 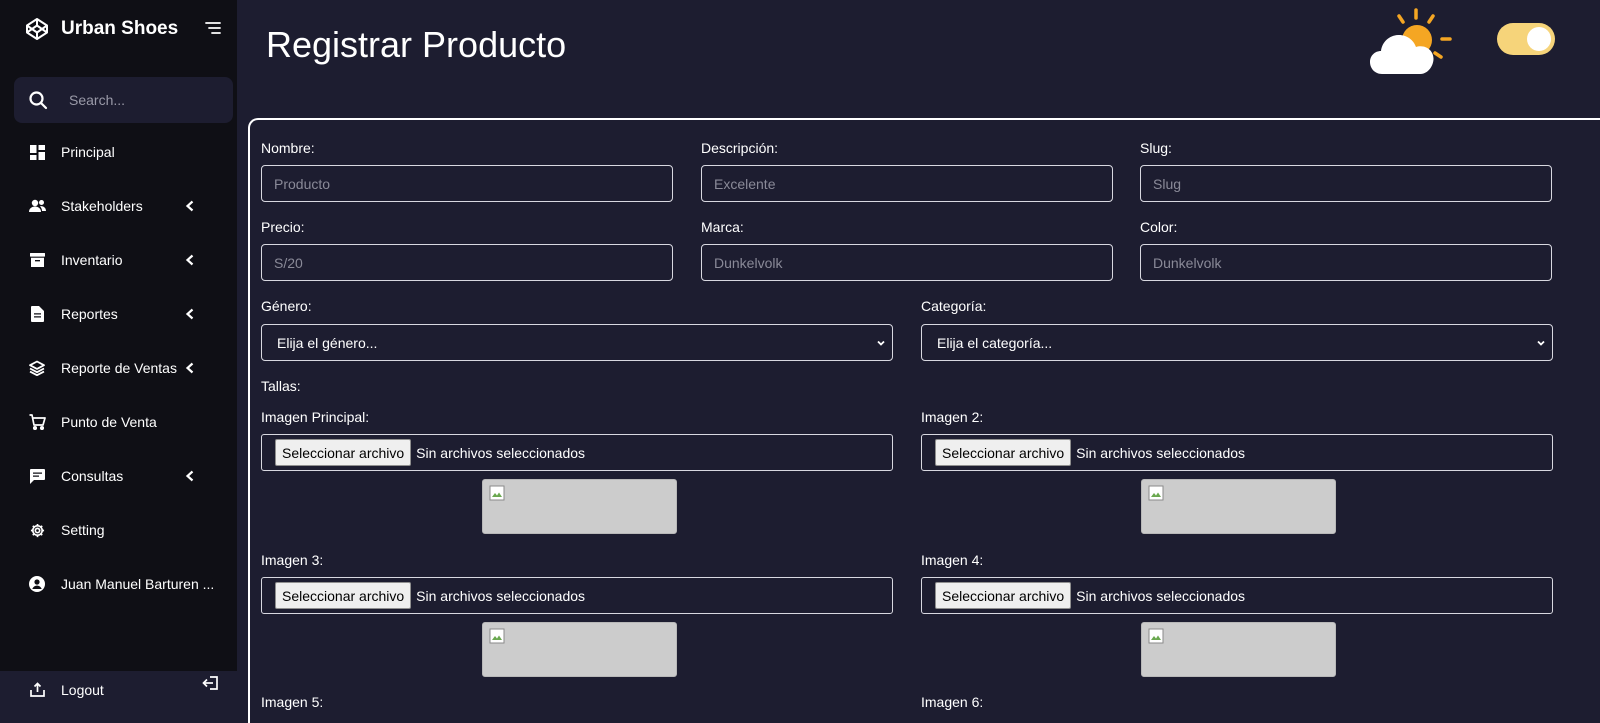 What do you see at coordinates (954, 306) in the screenshot?
I see `categoria-label: Categoría:` at bounding box center [954, 306].